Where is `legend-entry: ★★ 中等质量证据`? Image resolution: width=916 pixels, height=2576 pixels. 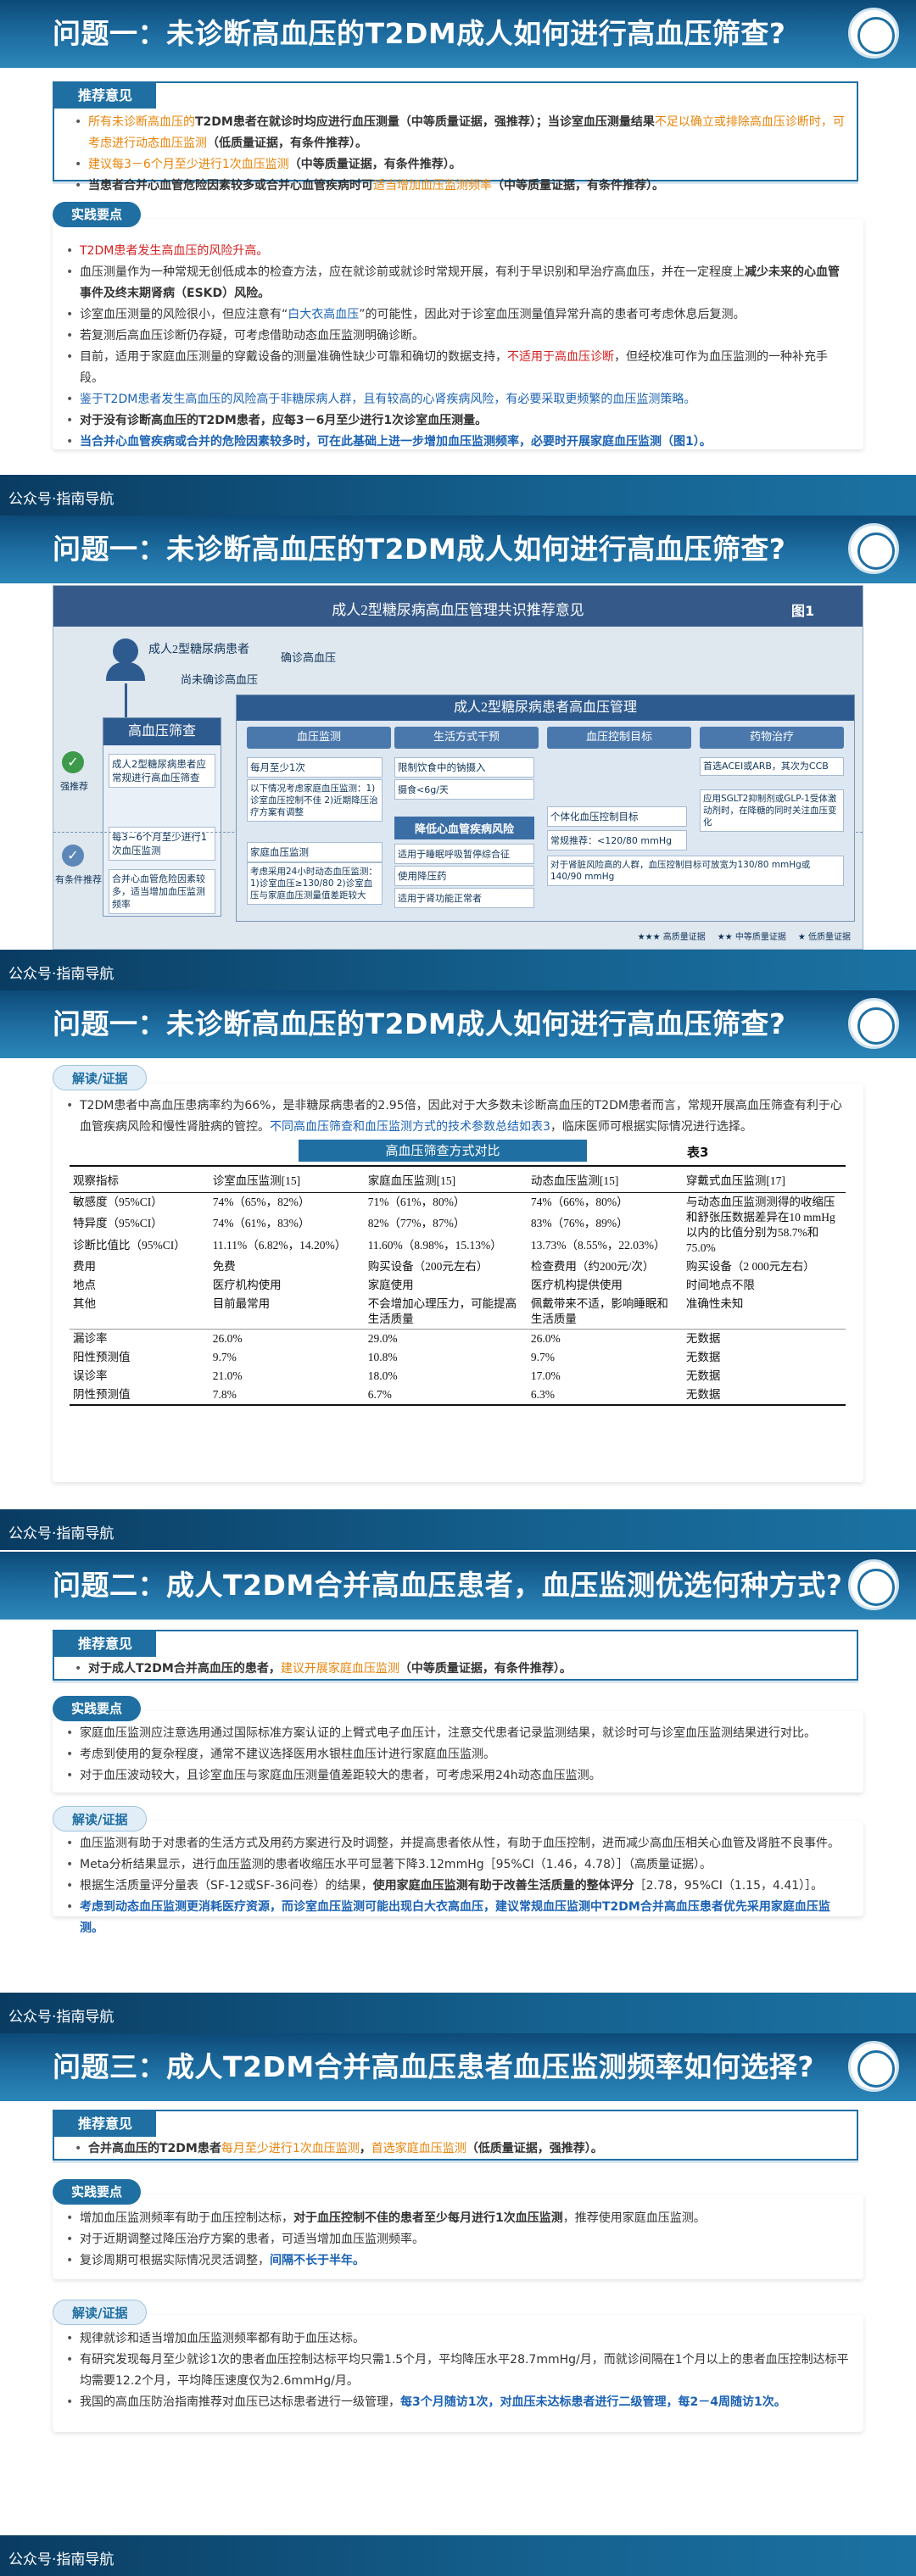 legend-entry: ★★ 中等质量证据 is located at coordinates (751, 937).